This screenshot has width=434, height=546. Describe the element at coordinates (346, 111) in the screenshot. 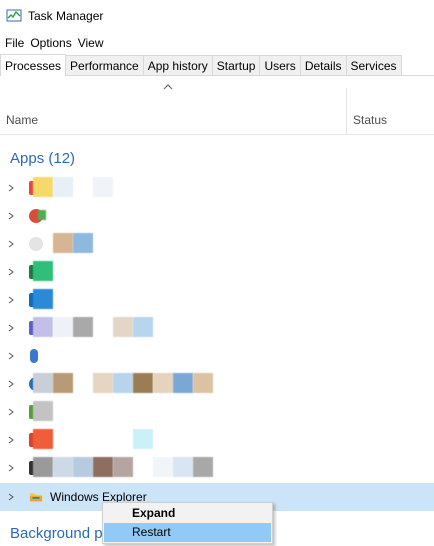

I see `column-divider` at that location.